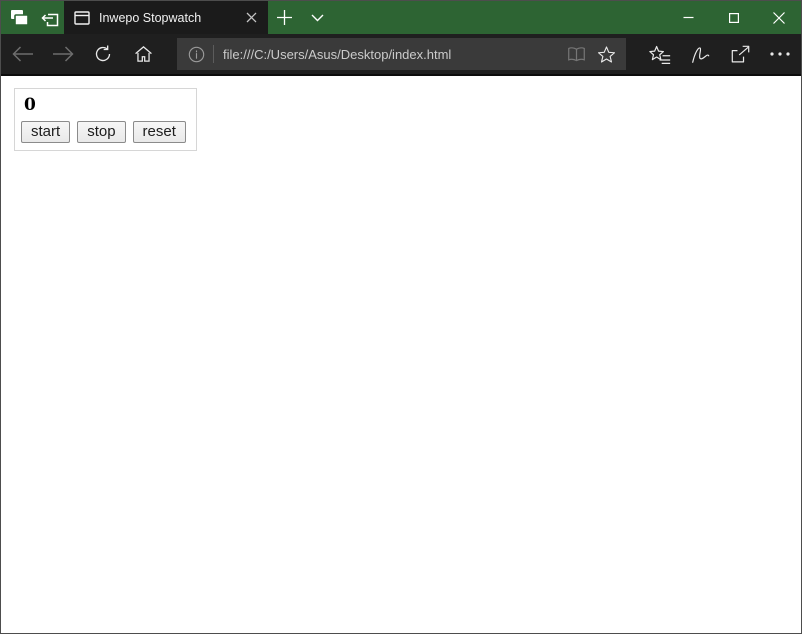  What do you see at coordinates (30, 105) in the screenshot?
I see `stopwatch-display: 0` at bounding box center [30, 105].